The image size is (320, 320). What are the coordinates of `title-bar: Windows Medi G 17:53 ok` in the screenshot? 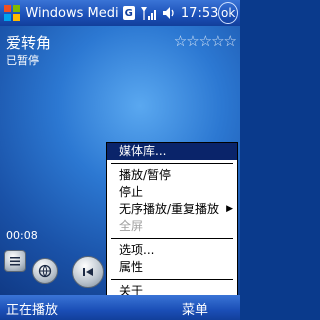 It's located at (120, 13).